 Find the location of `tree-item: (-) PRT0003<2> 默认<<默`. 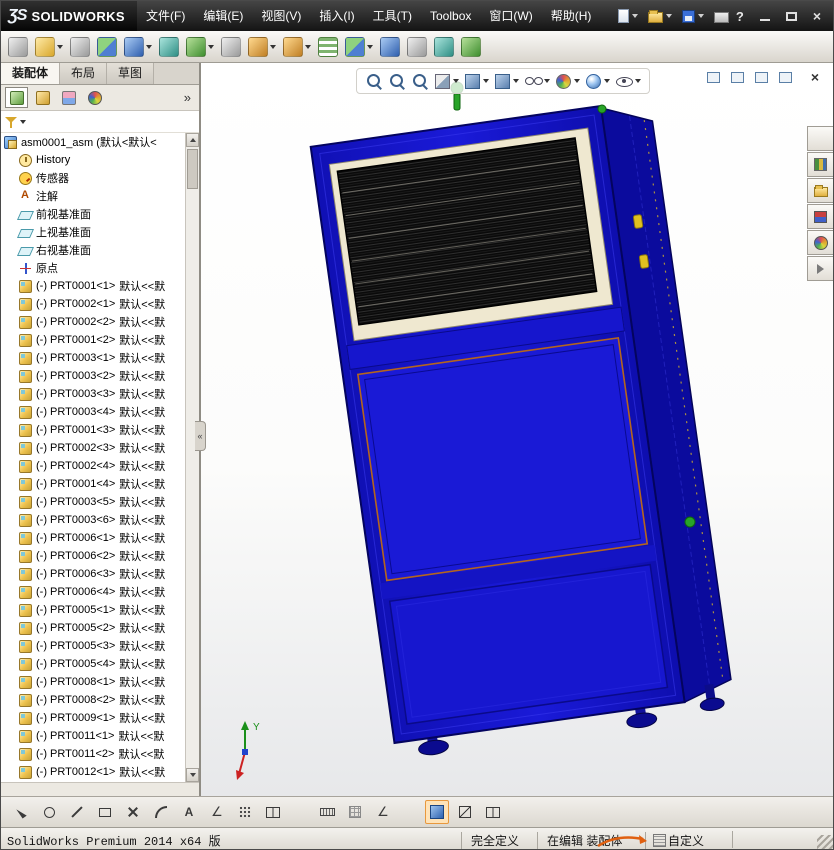

tree-item: (-) PRT0003<2> 默认<<默 is located at coordinates (93, 376).